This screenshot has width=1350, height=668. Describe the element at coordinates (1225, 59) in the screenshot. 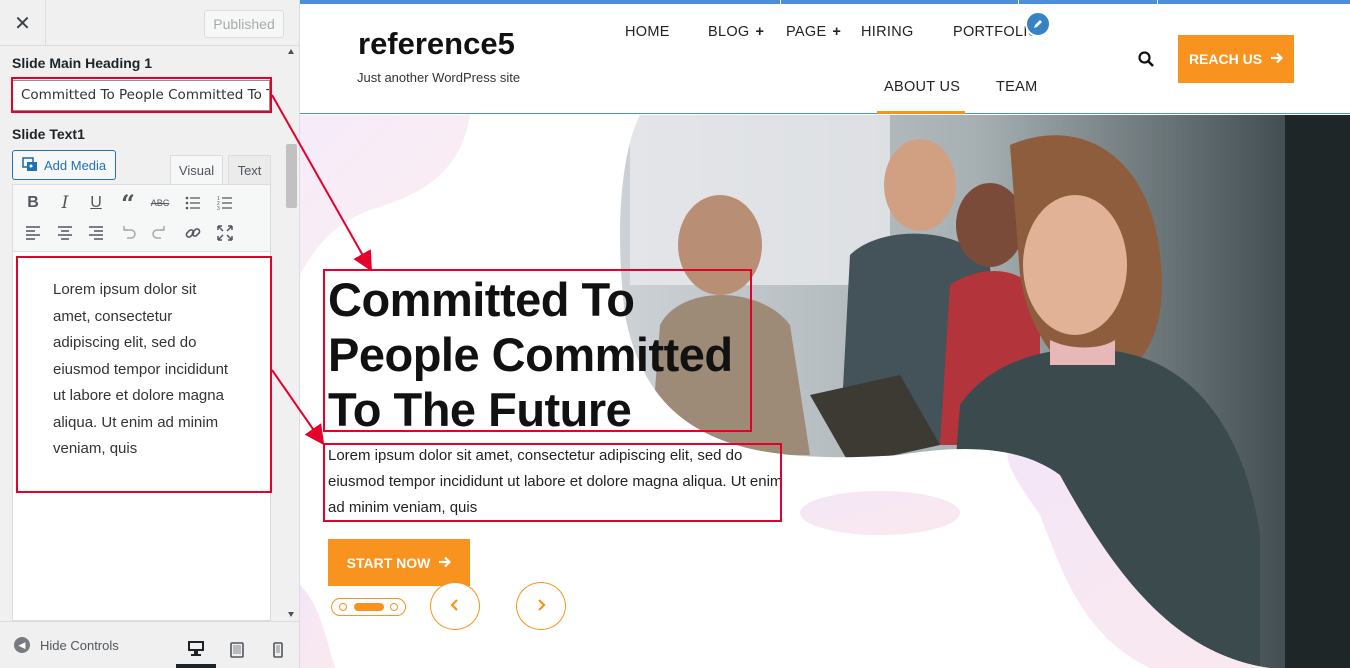

I see `reach-us-label: REACH US` at that location.